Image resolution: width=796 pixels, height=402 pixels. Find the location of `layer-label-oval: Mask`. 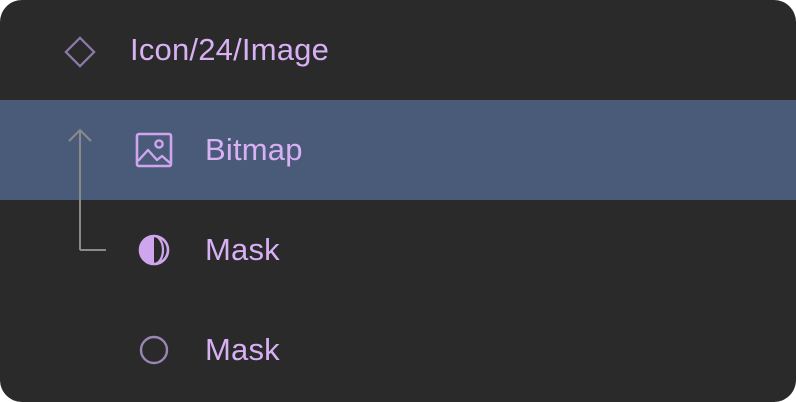

layer-label-oval: Mask is located at coordinates (242, 349).